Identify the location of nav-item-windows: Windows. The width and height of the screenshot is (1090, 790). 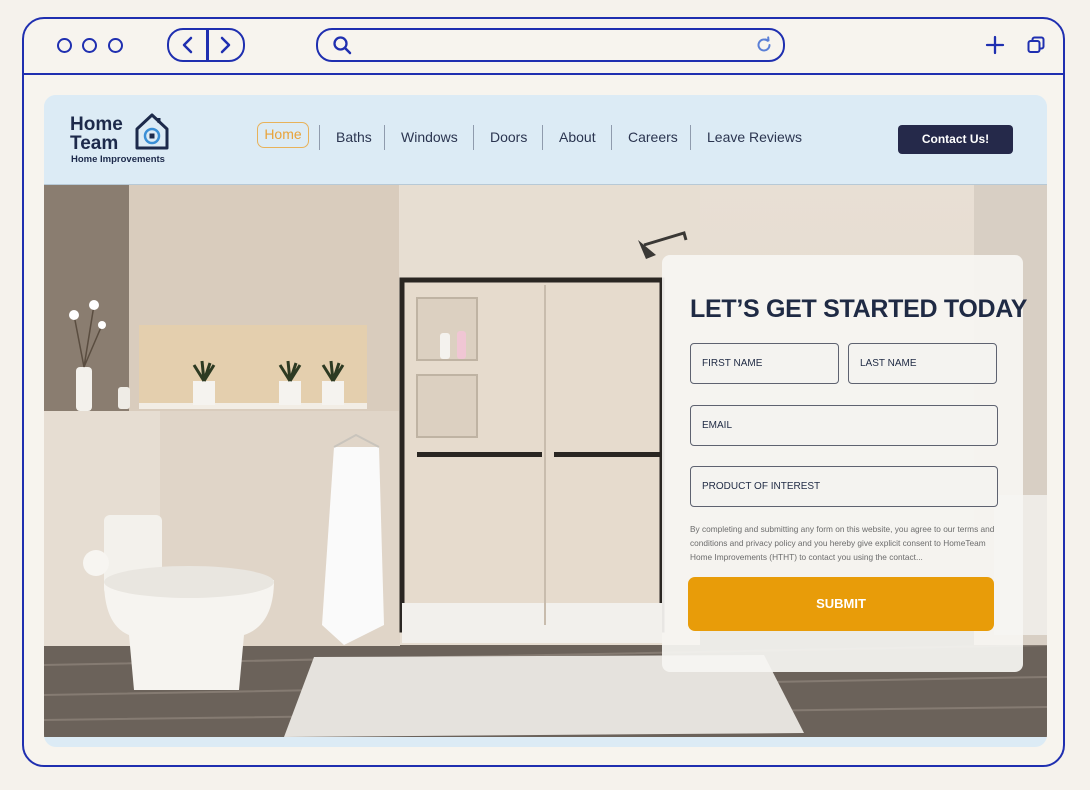
(429, 137).